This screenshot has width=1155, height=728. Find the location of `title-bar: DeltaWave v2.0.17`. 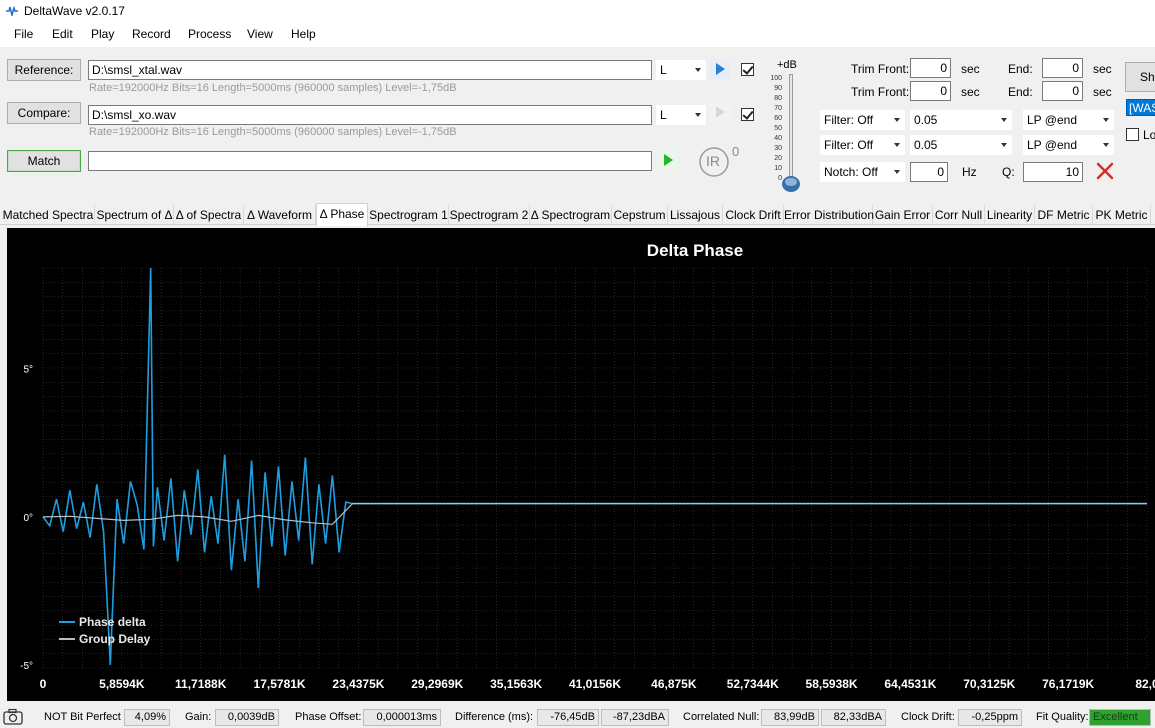

title-bar: DeltaWave v2.0.17 is located at coordinates (577, 11).